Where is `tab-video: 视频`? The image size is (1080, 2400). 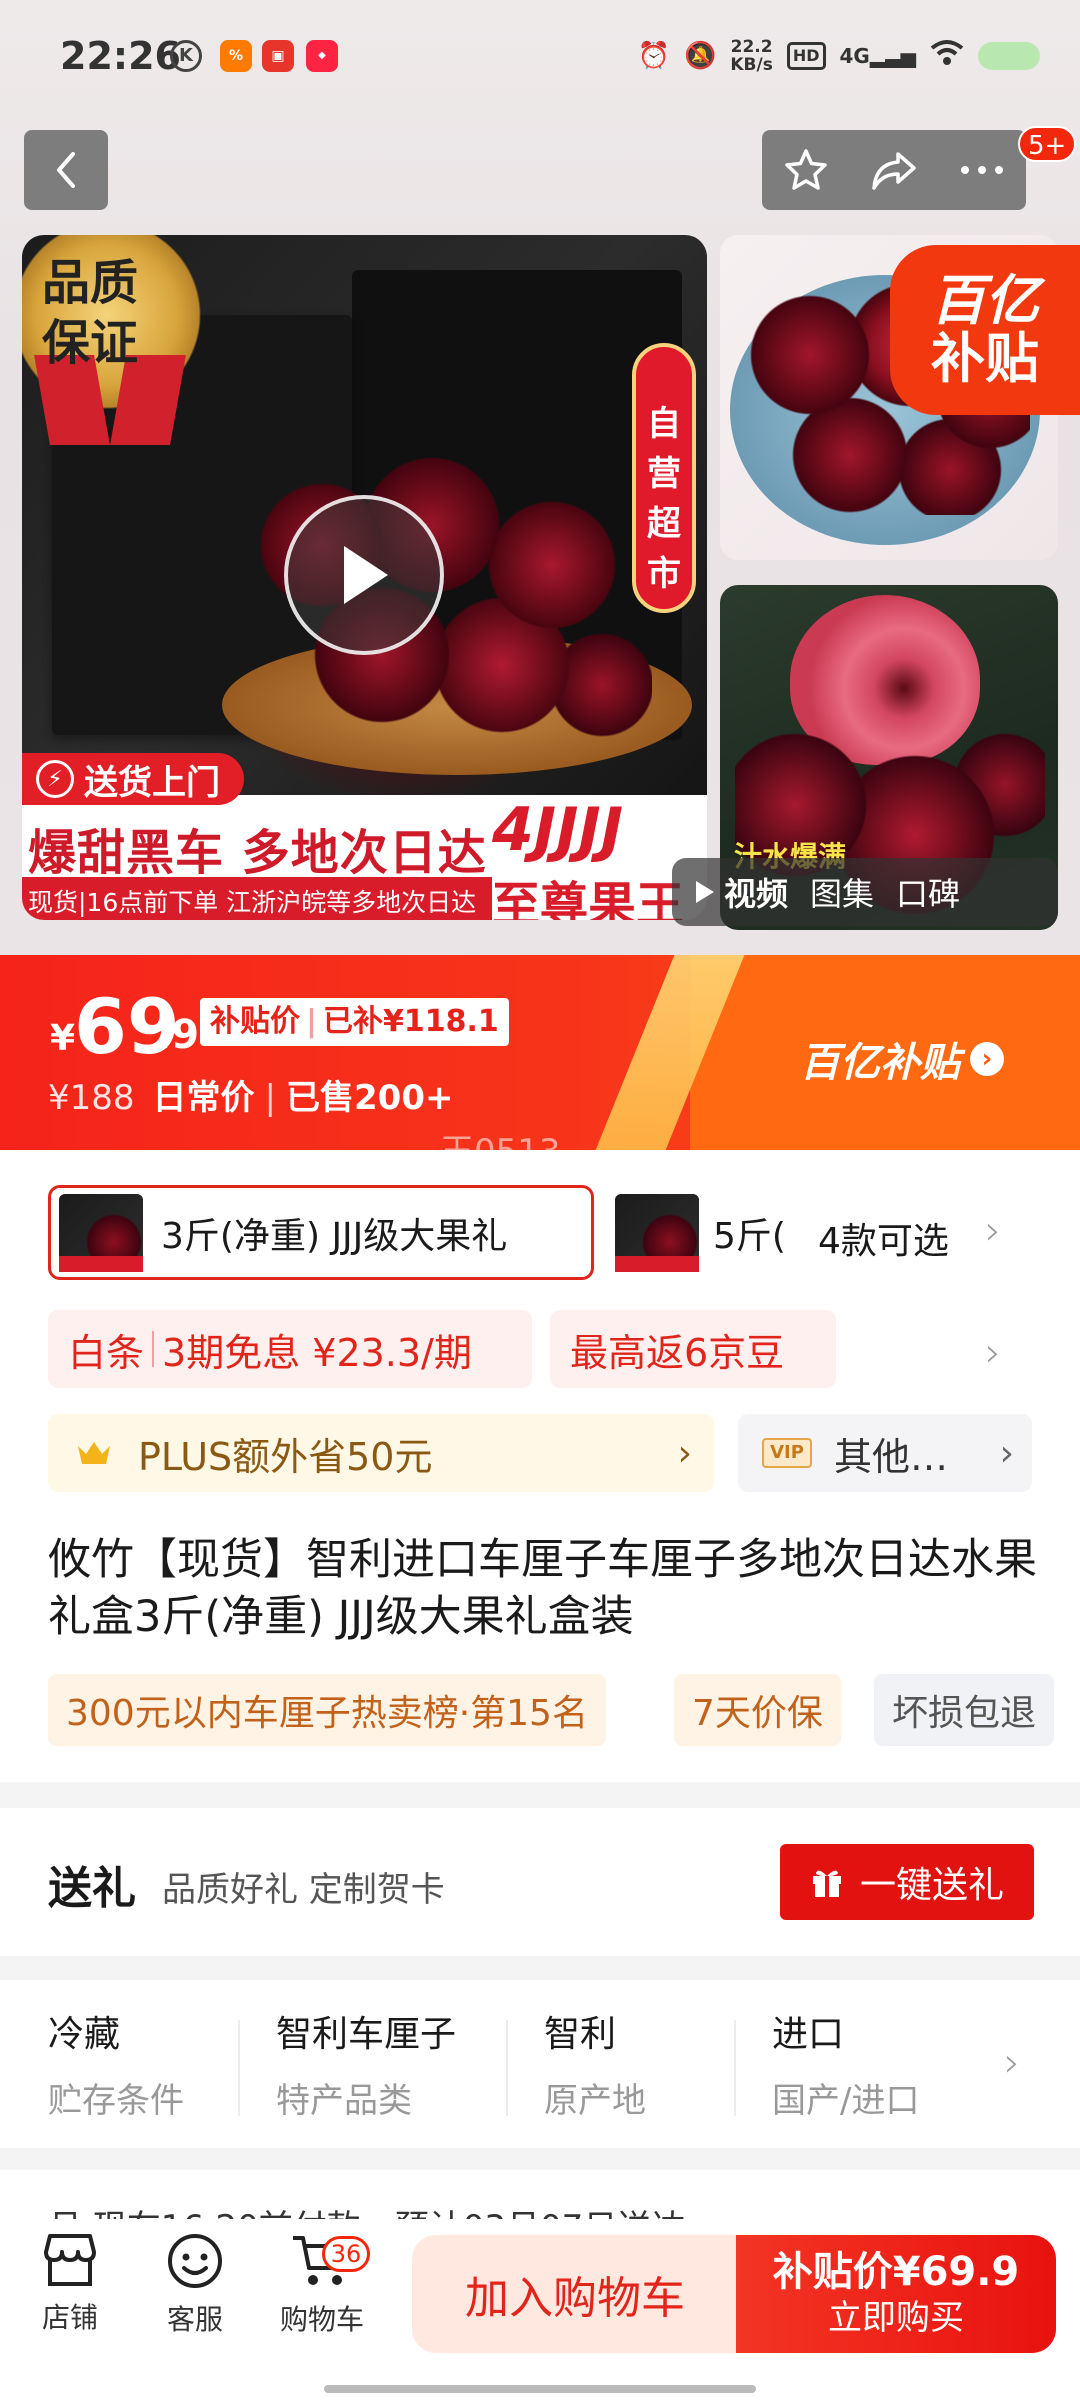
tab-video: 视频 is located at coordinates (756, 892).